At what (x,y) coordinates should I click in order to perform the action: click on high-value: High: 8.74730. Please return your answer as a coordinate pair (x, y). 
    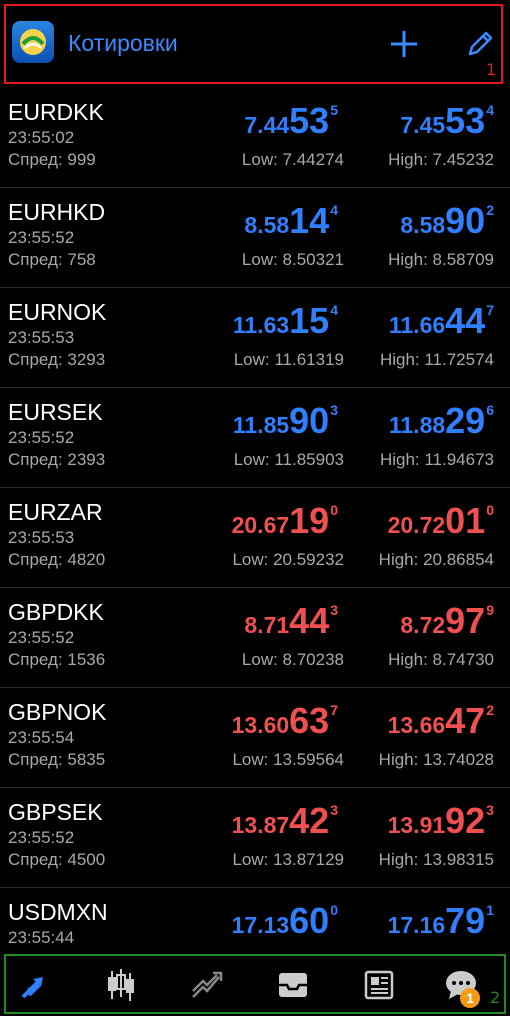
    Looking at the image, I should click on (441, 659).